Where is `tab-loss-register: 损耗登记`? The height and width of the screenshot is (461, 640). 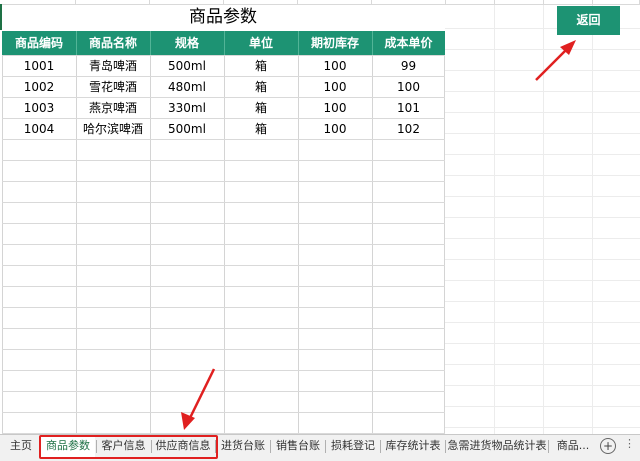
tab-loss-register: 损耗登记 is located at coordinates (353, 446).